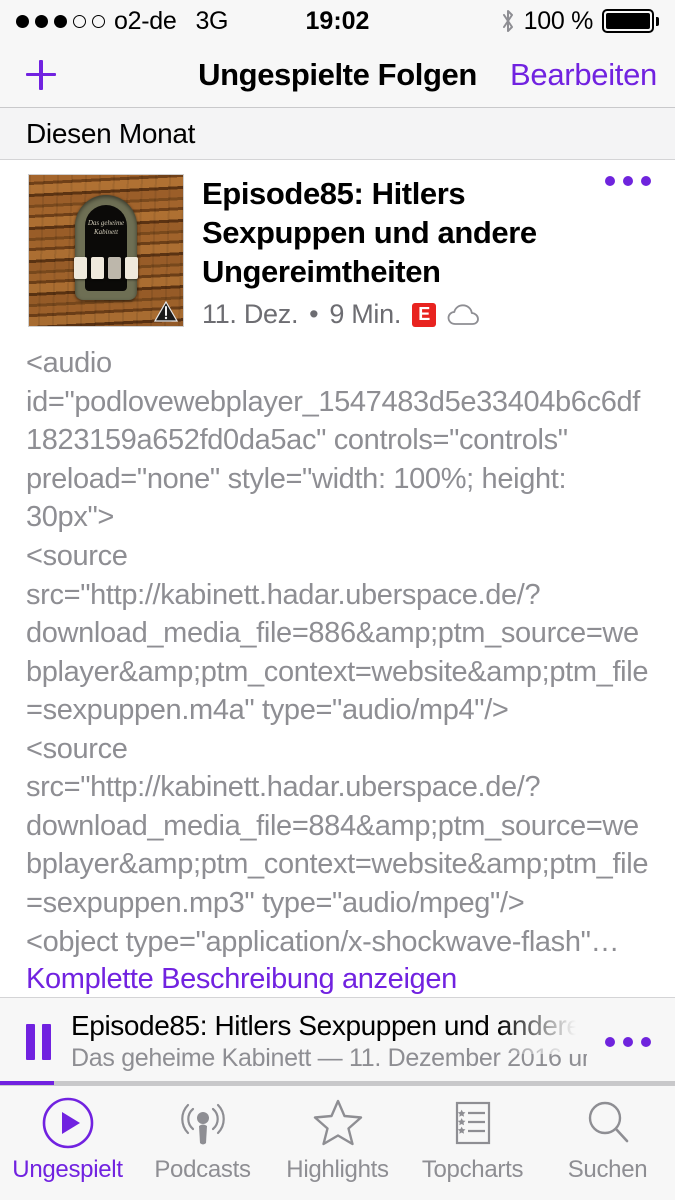 The width and height of the screenshot is (675, 1200). What do you see at coordinates (337, 978) in the screenshot?
I see `show-full-description-link: Komplette Beschreibung anzeigen` at bounding box center [337, 978].